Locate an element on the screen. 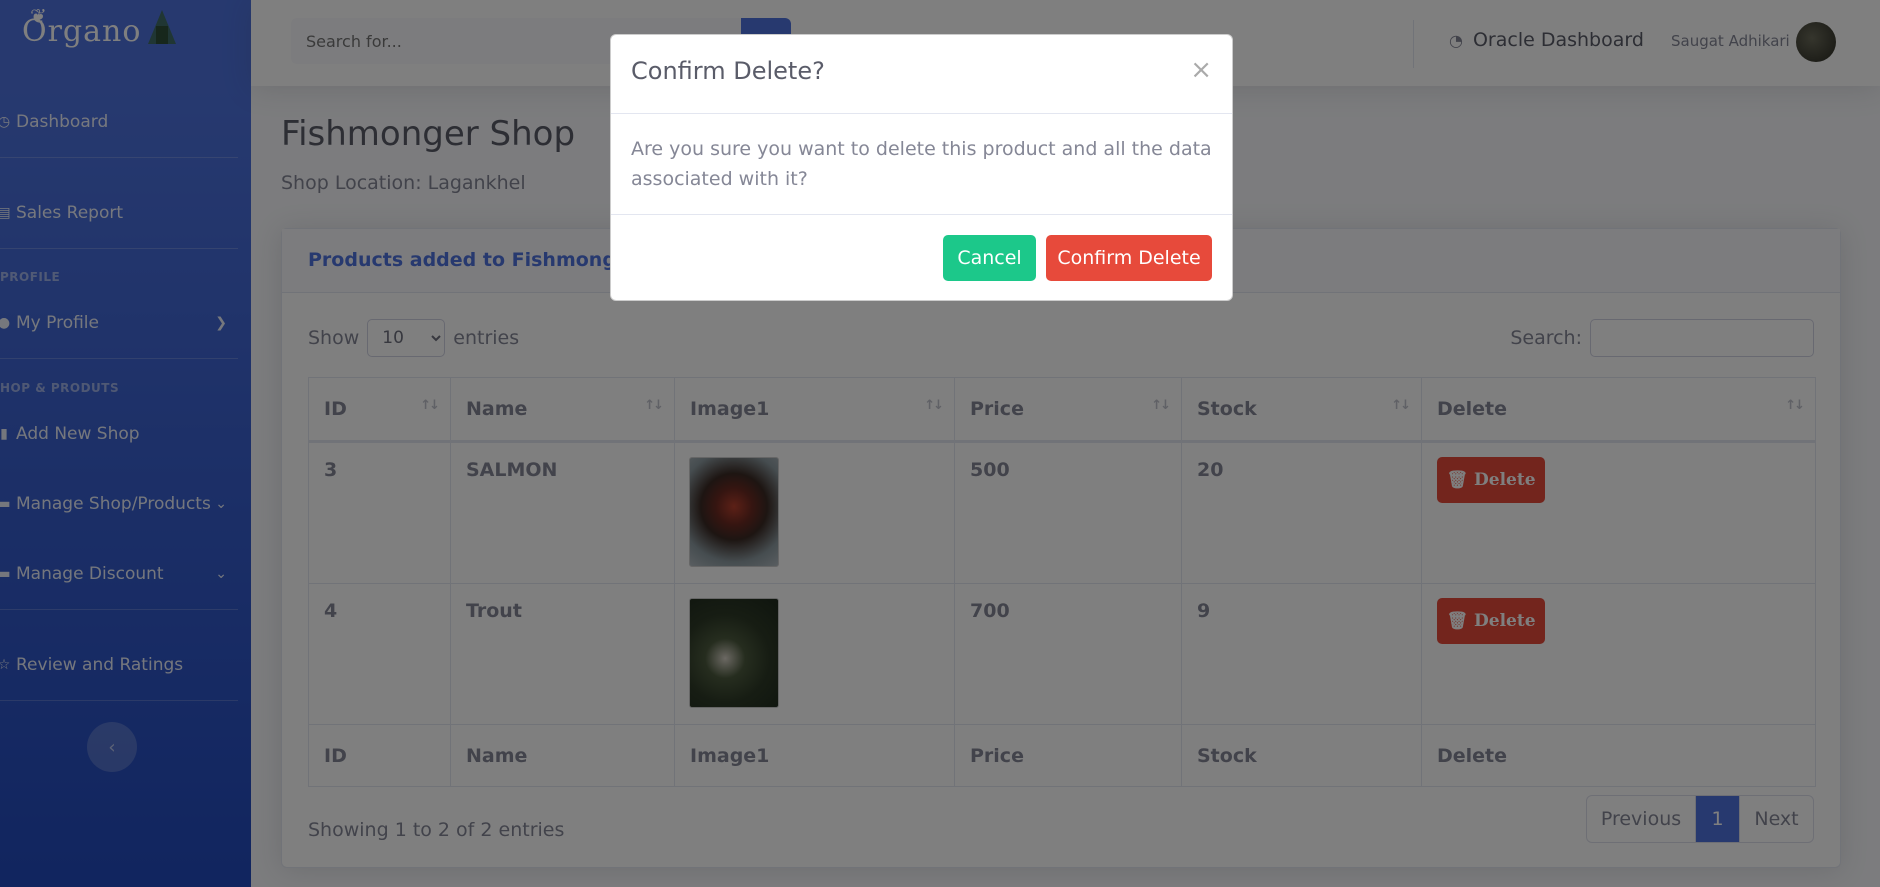 Image resolution: width=1880 pixels, height=887 pixels. close-icon: × is located at coordinates (1201, 70).